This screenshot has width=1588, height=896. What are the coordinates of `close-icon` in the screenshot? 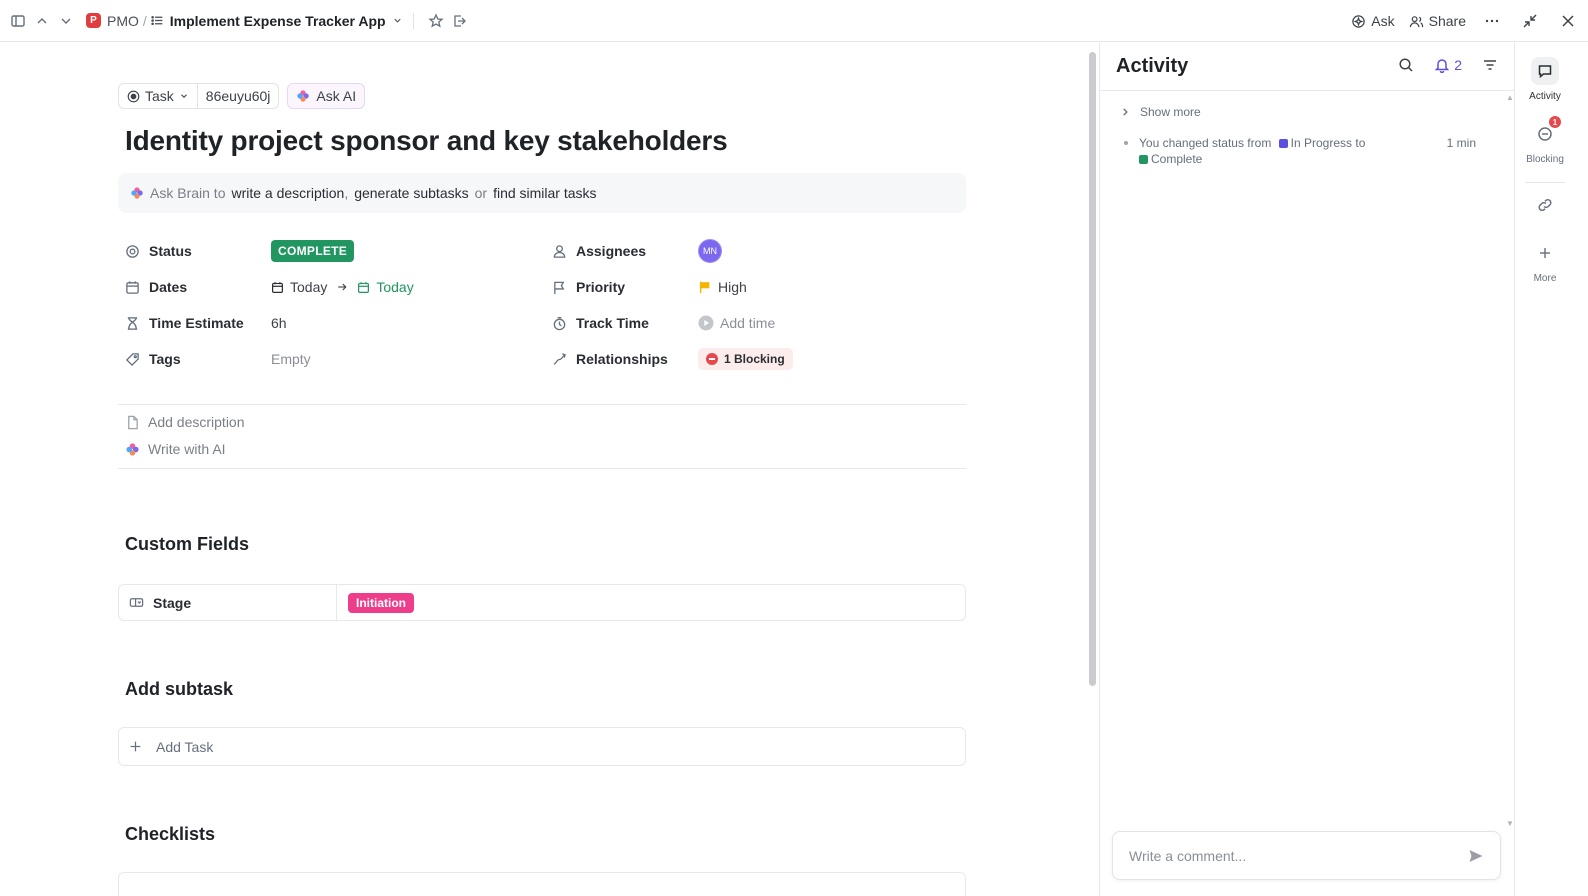 It's located at (1568, 21).